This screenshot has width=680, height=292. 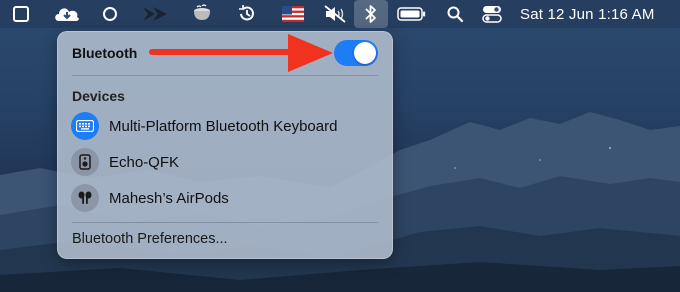 What do you see at coordinates (371, 14) in the screenshot?
I see `bluetooth-icon` at bounding box center [371, 14].